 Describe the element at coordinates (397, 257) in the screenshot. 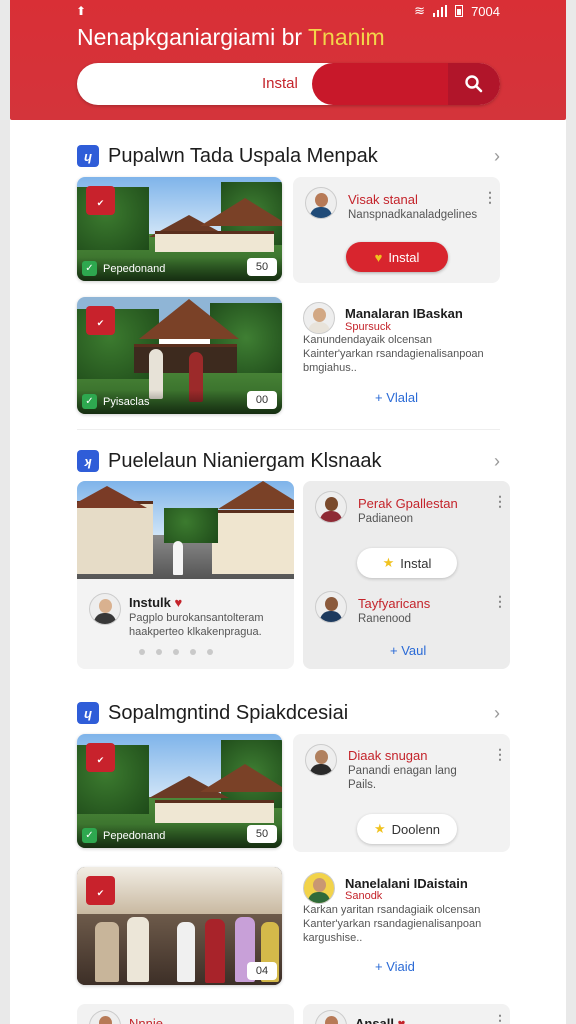

I see `install-button: ♥ Instal` at that location.